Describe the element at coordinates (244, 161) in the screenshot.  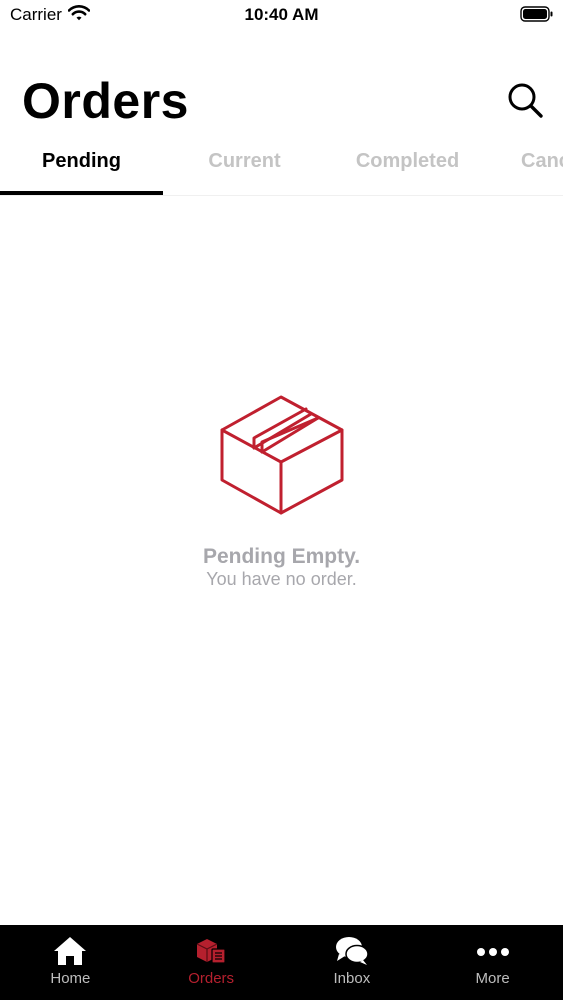
I see `tab-current: Current` at that location.